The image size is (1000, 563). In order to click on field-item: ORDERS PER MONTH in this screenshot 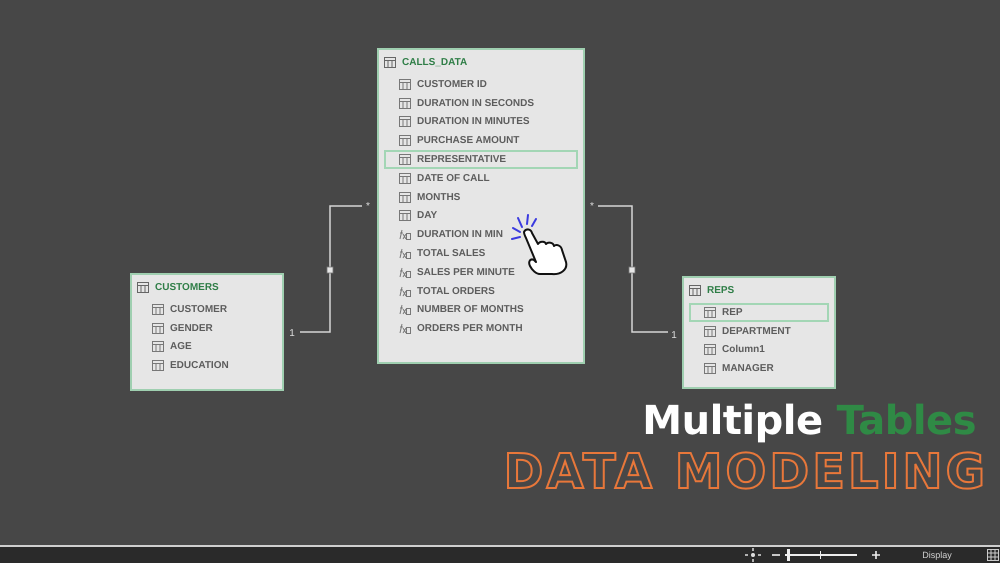, I will do `click(481, 328)`.